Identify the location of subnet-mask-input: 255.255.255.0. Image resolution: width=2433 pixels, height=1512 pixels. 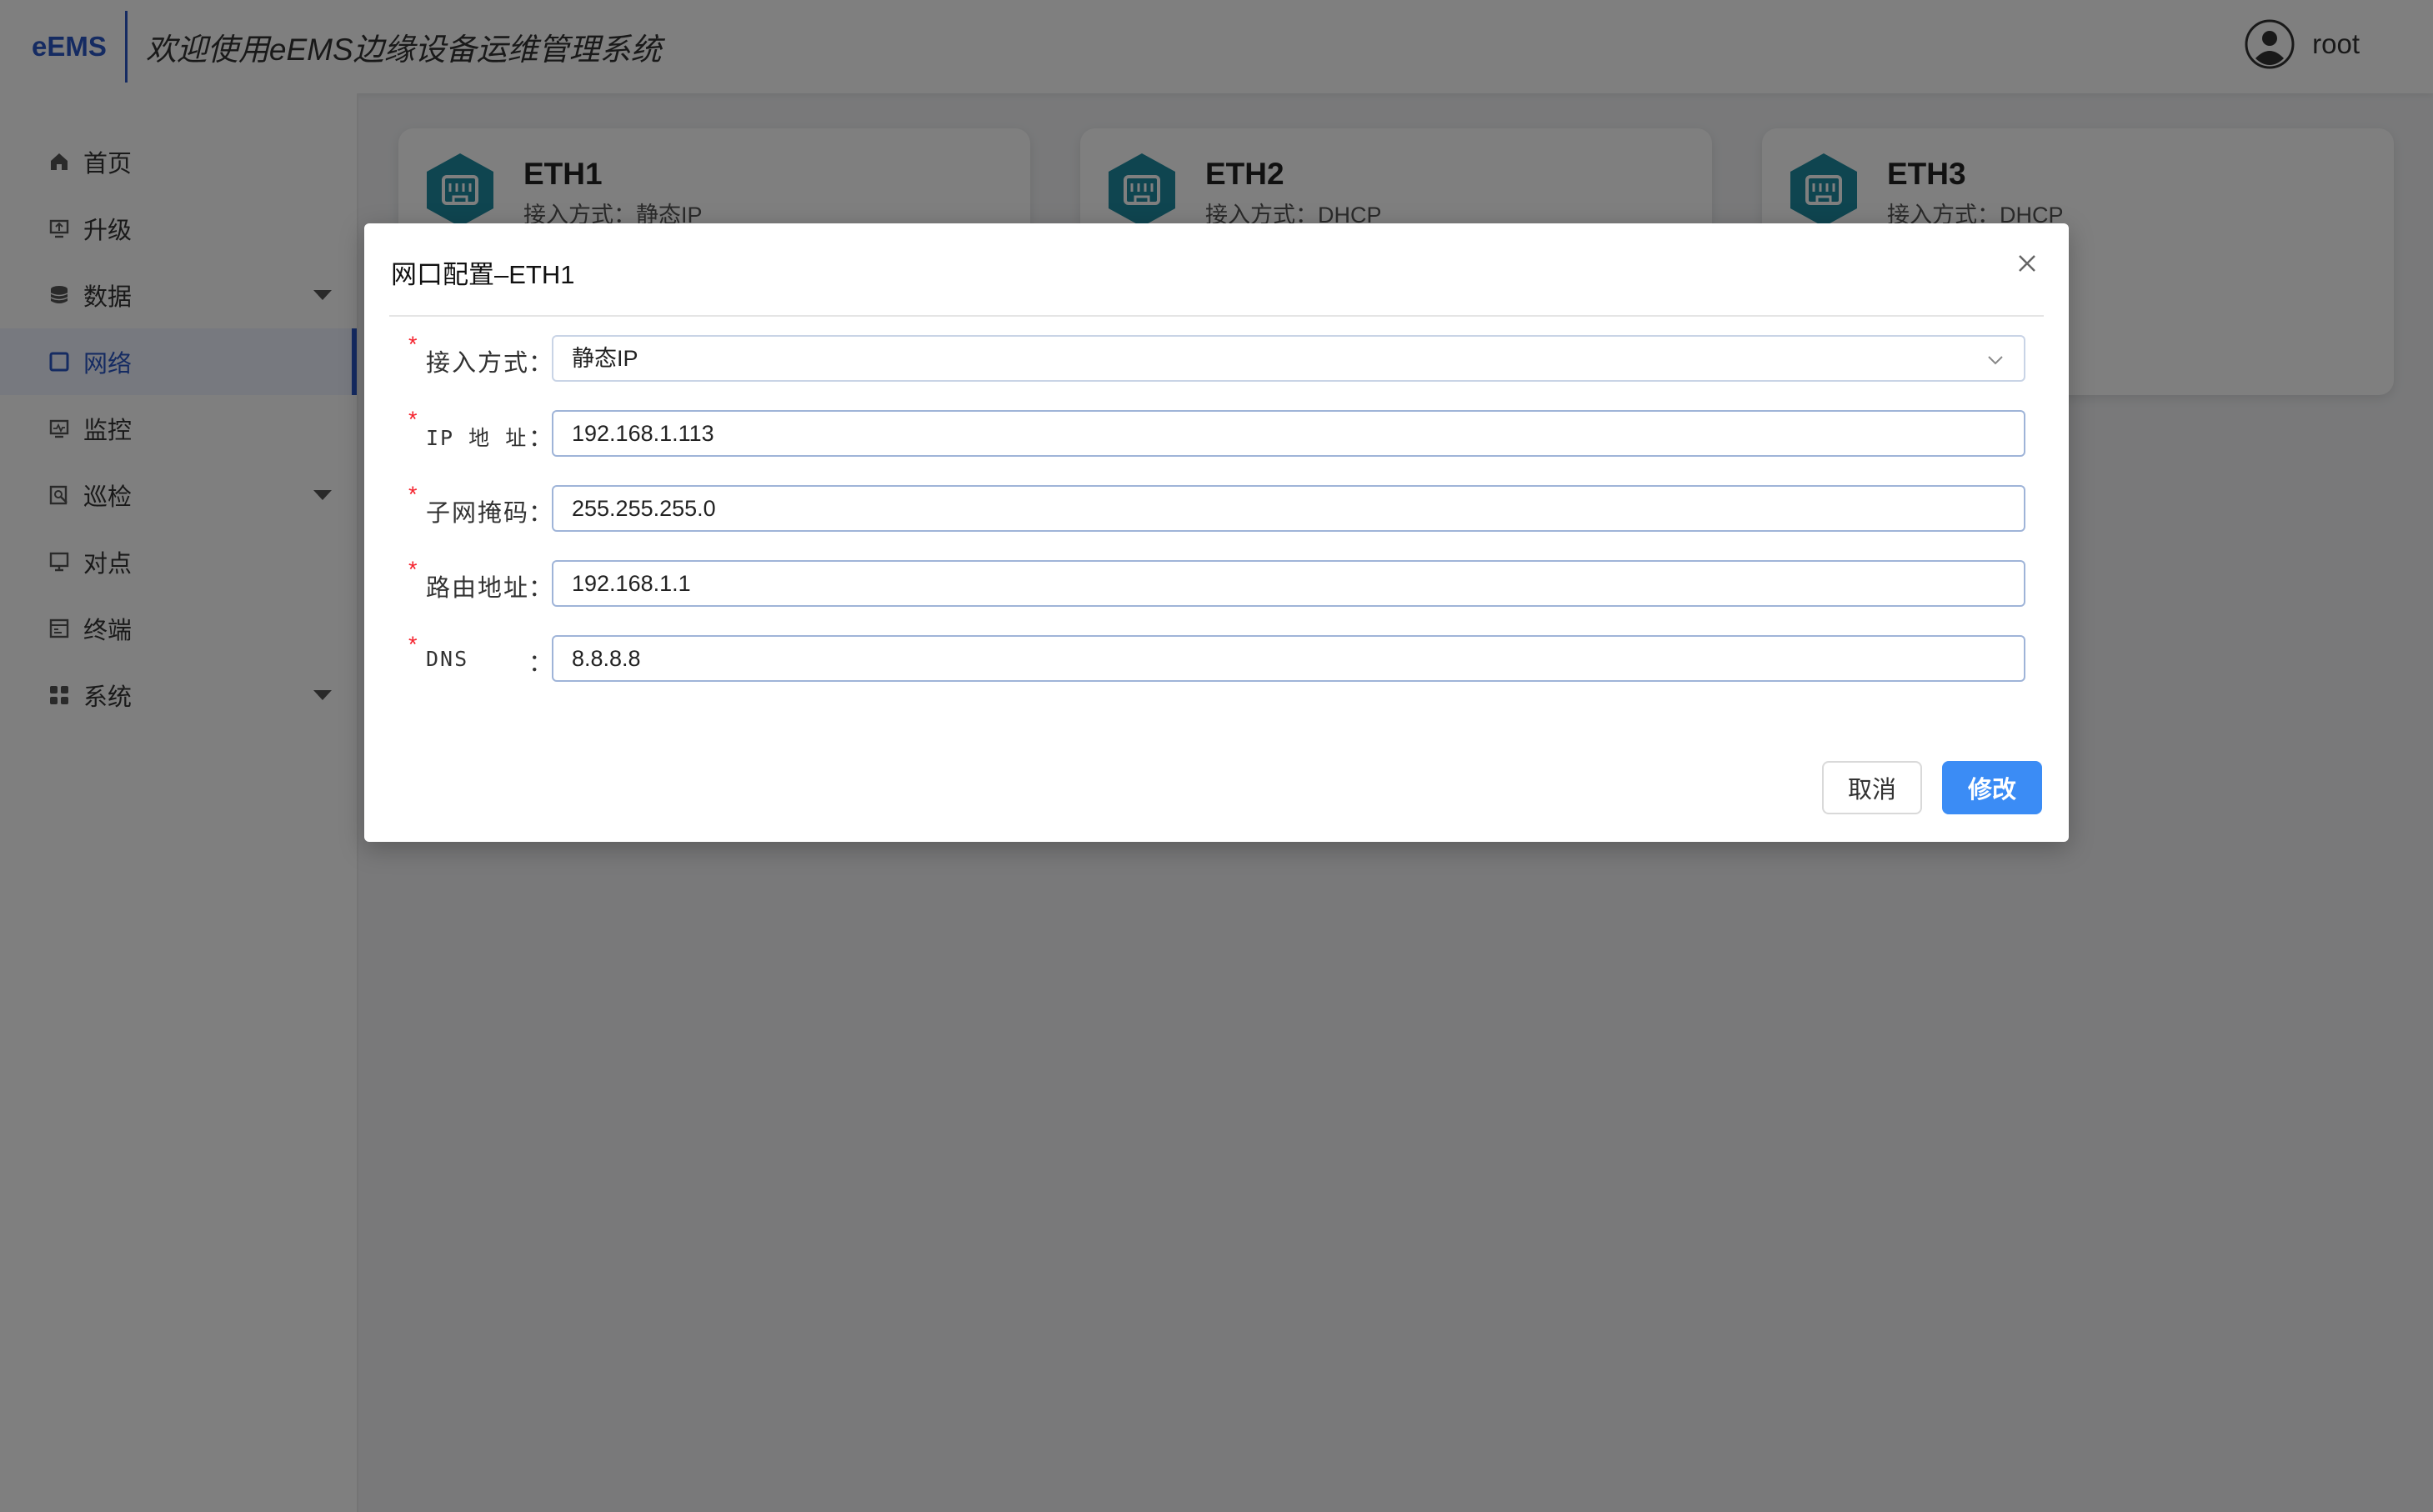
(1288, 509).